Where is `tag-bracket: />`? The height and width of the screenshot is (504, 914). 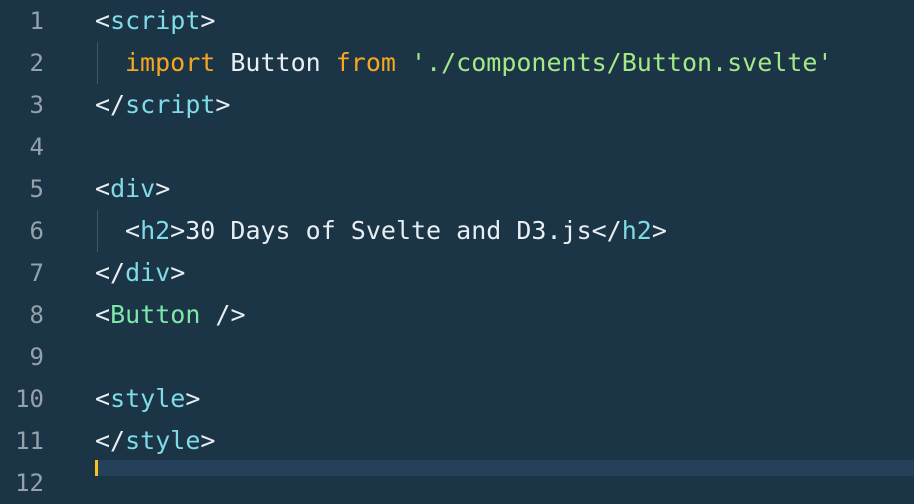
tag-bracket: /> is located at coordinates (223, 314).